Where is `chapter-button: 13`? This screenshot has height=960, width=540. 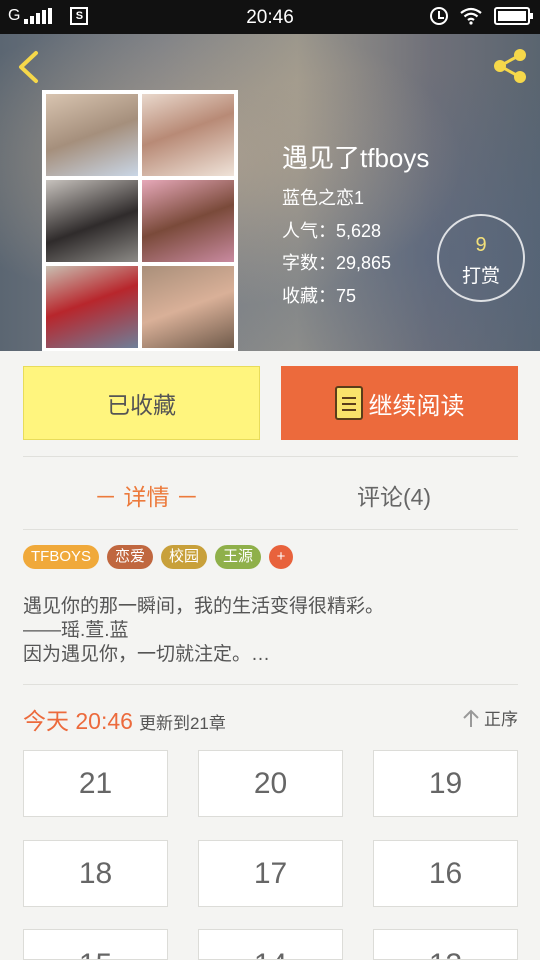
chapter-button: 13 is located at coordinates (445, 944).